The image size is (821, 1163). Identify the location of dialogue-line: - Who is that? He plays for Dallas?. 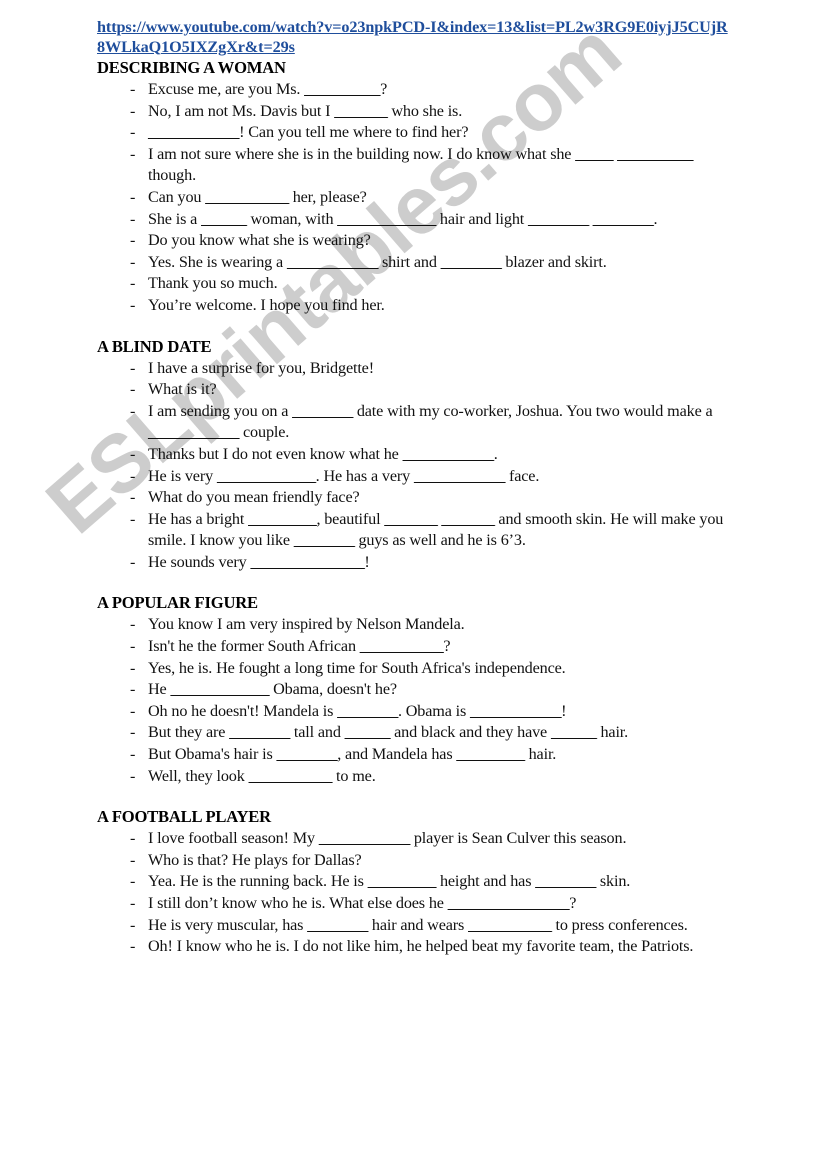
(416, 861).